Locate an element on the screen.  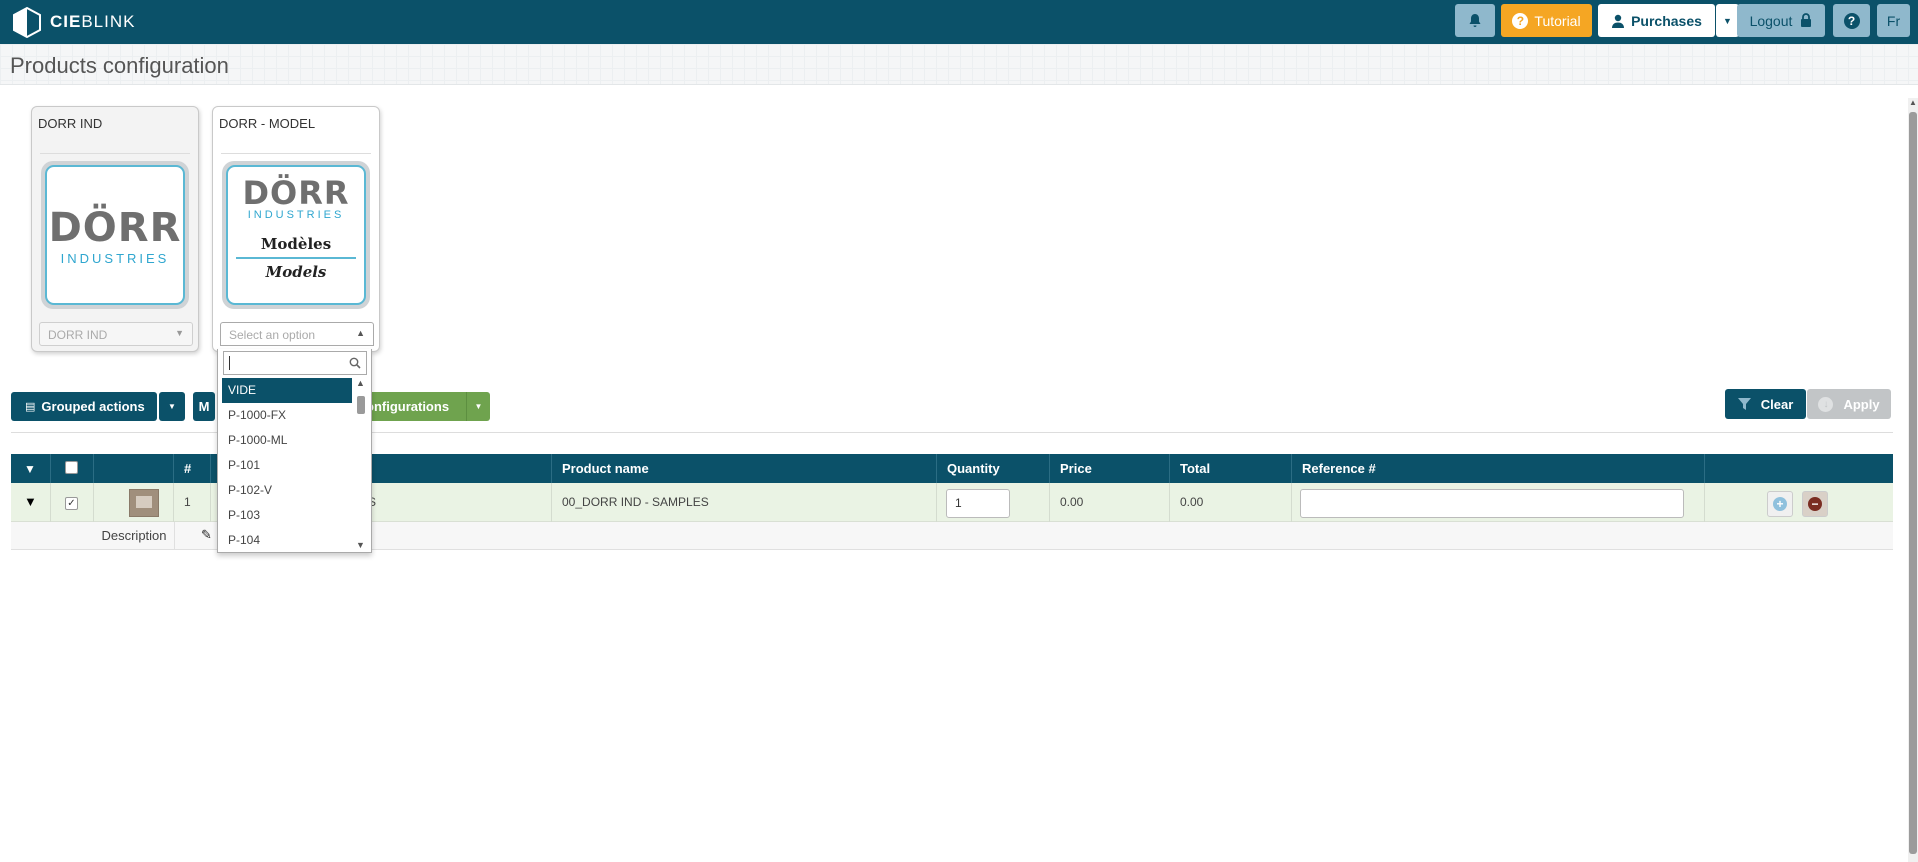
user-icon is located at coordinates (1618, 21).